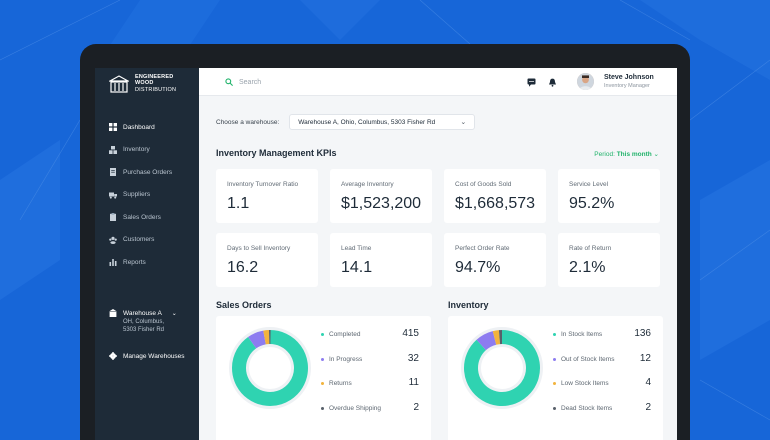  Describe the element at coordinates (486, 341) in the screenshot. I see `donut-slice-out-of-stock-items` at that location.